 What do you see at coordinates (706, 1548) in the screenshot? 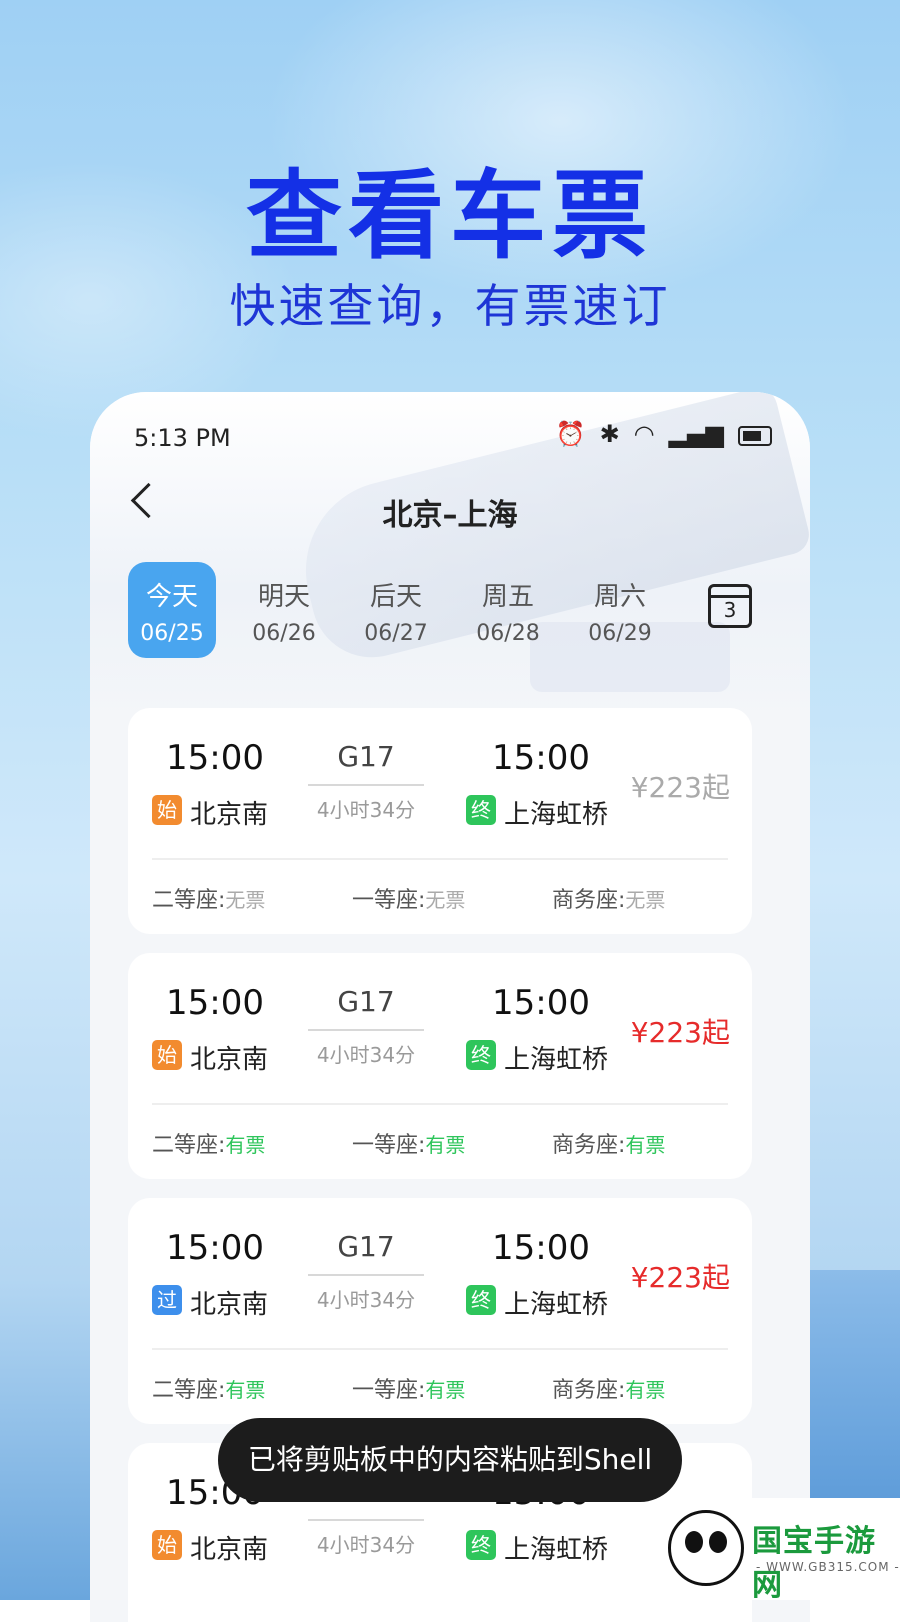
I see `panda-logo-icon` at bounding box center [706, 1548].